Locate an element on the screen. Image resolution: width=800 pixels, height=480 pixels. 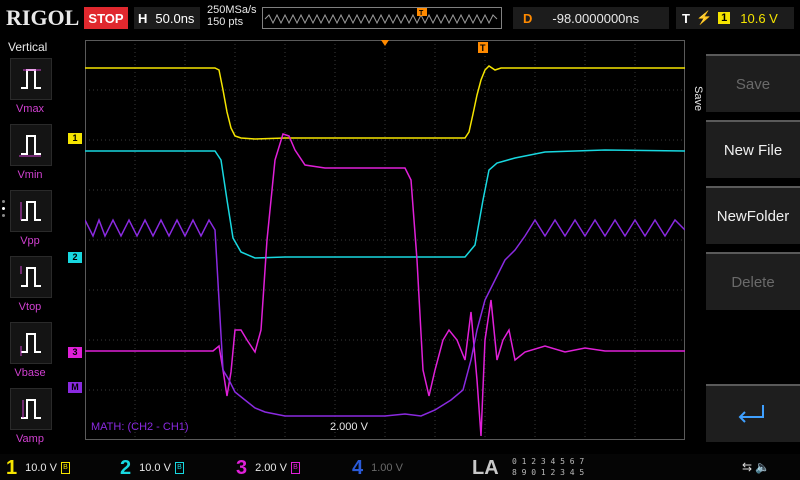
ch4-number: 4 is located at coordinates (358, 467).